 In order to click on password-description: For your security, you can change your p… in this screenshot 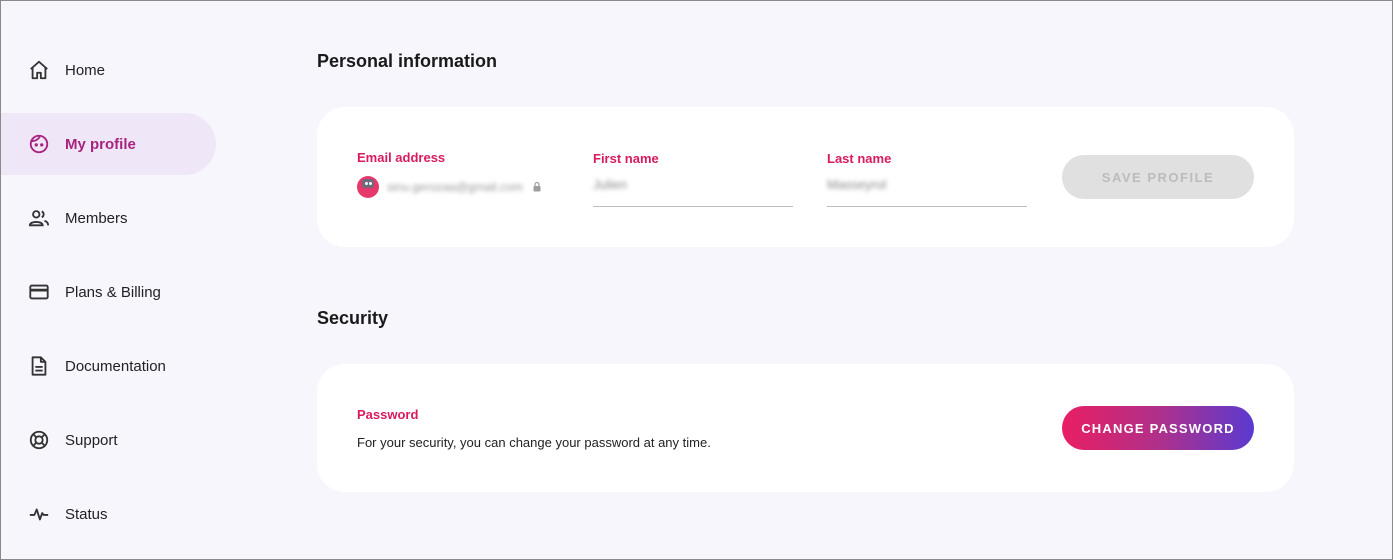, I will do `click(534, 442)`.